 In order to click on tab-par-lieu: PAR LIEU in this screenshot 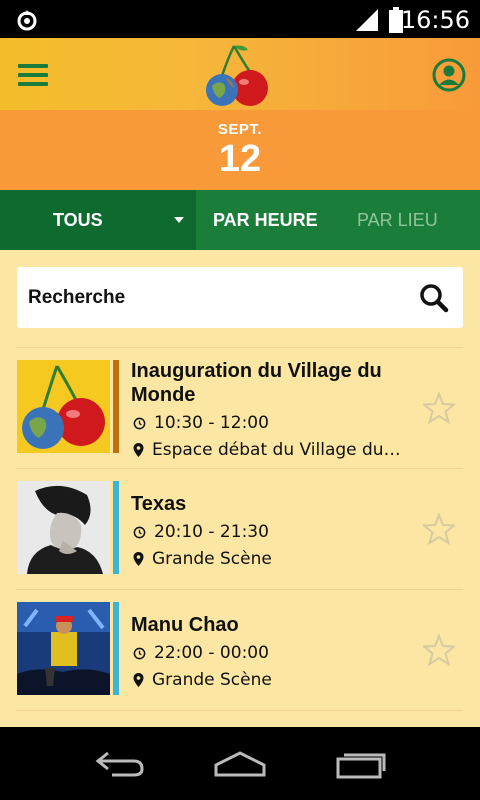, I will do `click(397, 220)`.